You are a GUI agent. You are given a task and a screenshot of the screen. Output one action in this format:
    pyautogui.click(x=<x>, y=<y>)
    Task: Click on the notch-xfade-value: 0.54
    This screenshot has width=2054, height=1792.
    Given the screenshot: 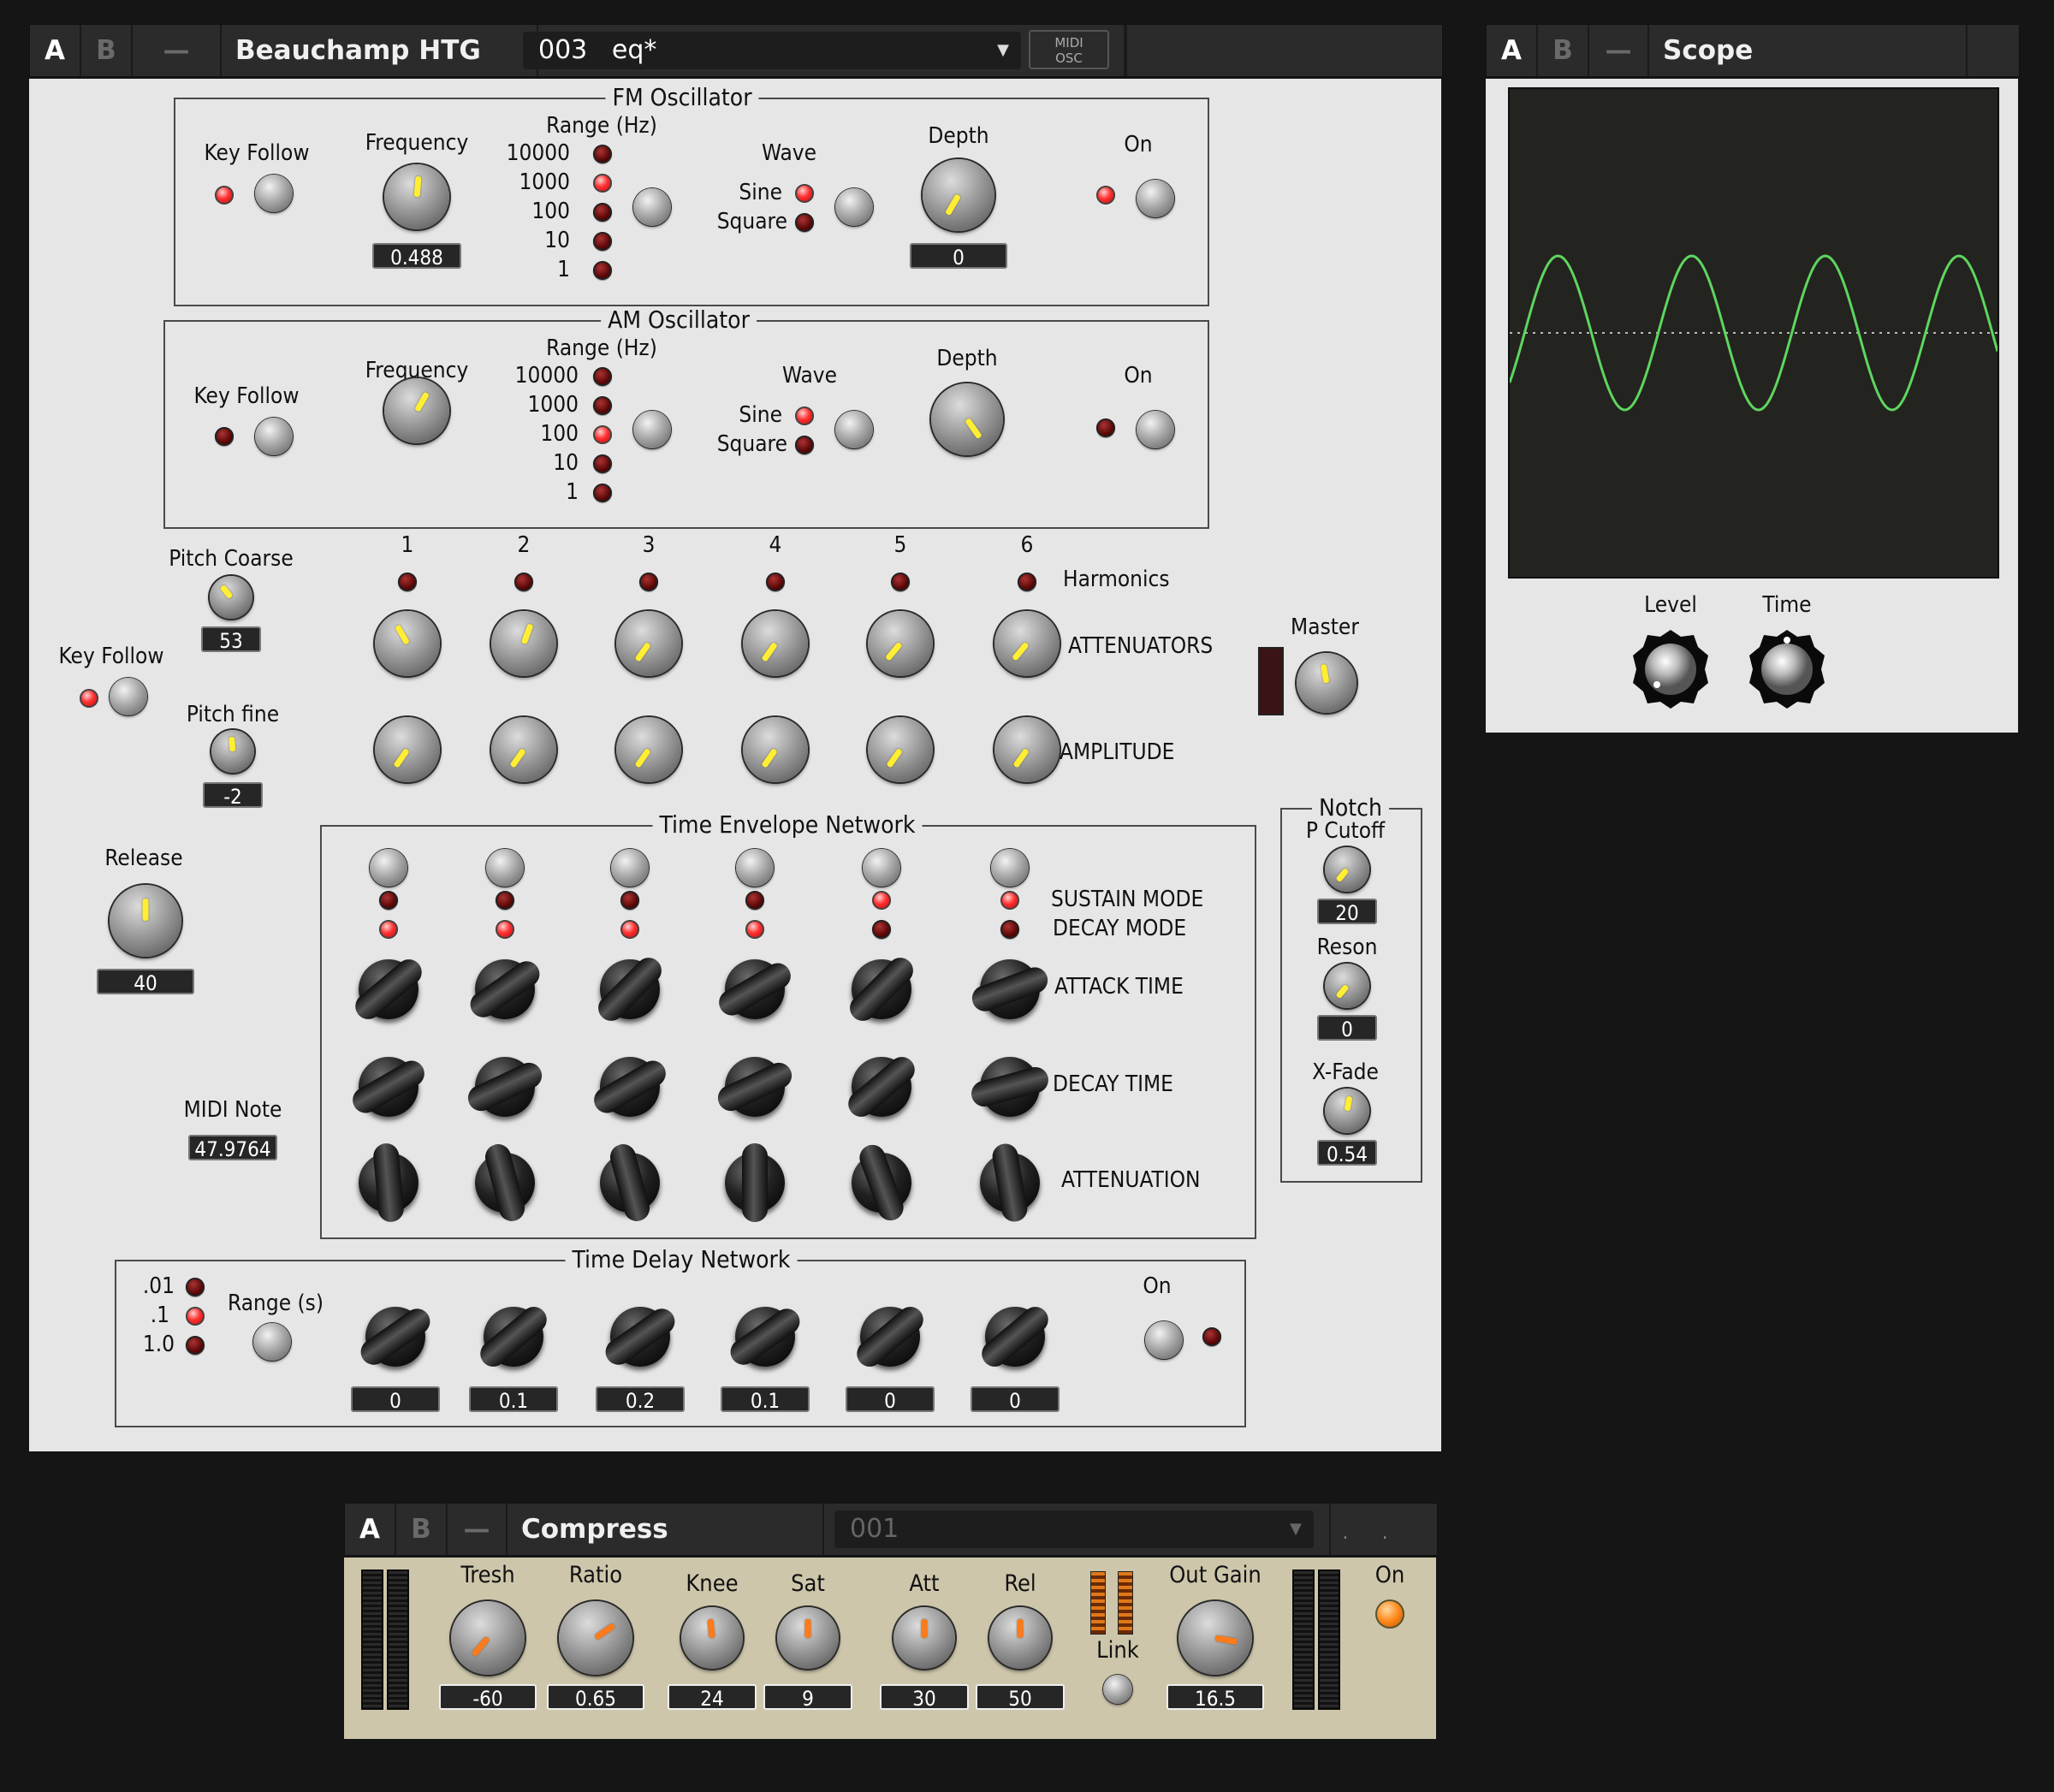 What is the action you would take?
    pyautogui.click(x=1347, y=1153)
    